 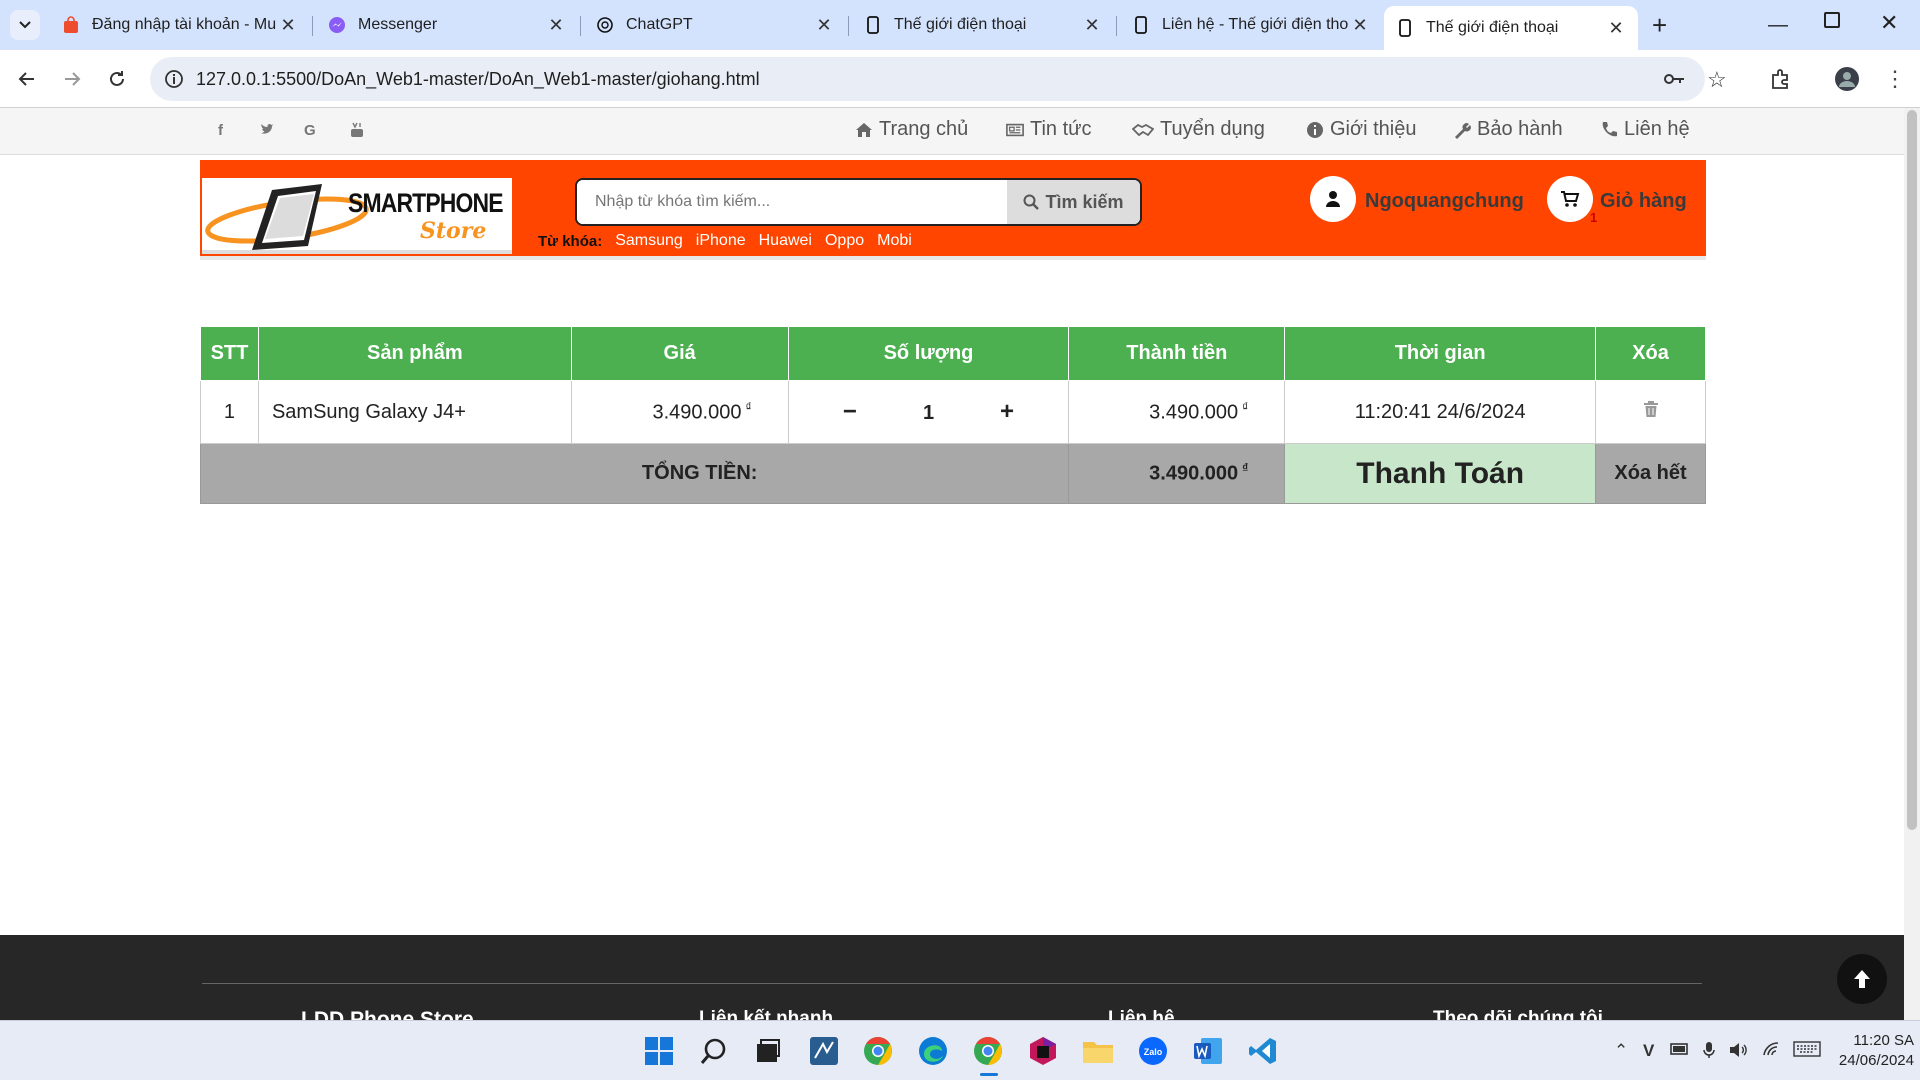 What do you see at coordinates (1440, 412) in the screenshot?
I see `row-time: 11:20:41 24/6/2024` at bounding box center [1440, 412].